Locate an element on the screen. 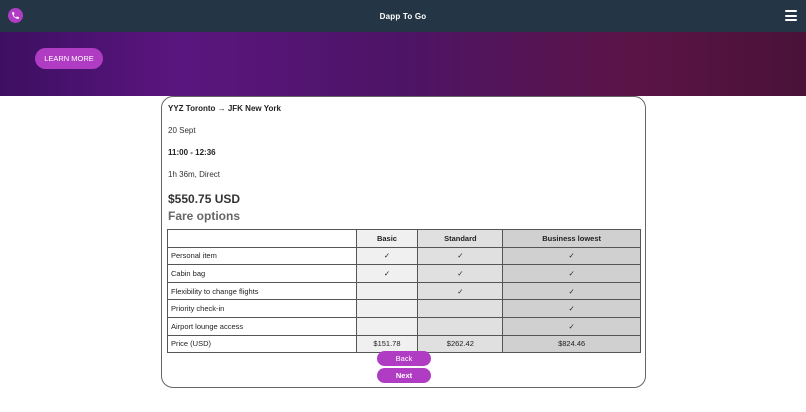 This screenshot has height=412, width=806. next-button: Next is located at coordinates (404, 375).